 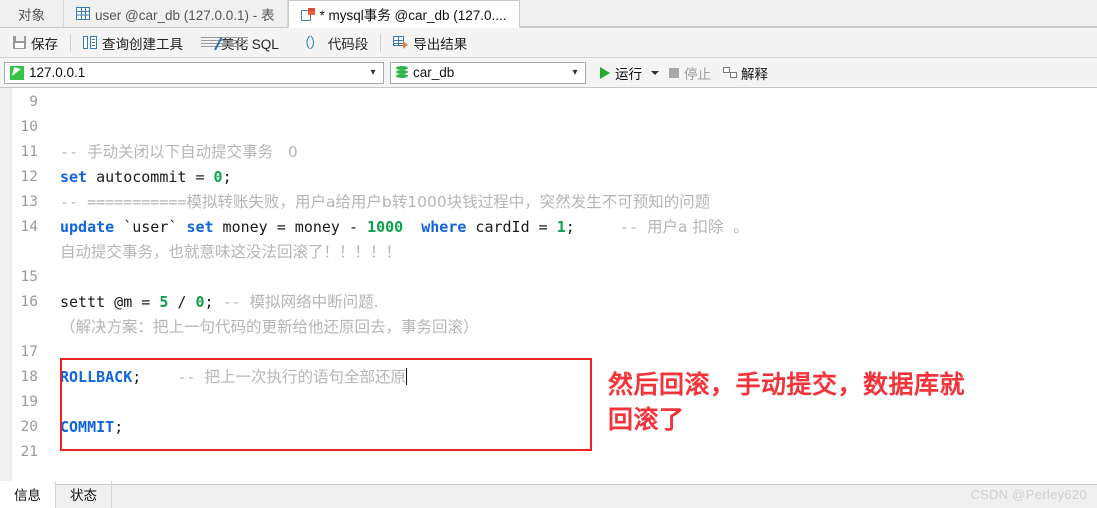 What do you see at coordinates (33, 102) in the screenshot?
I see `line-number: 9` at bounding box center [33, 102].